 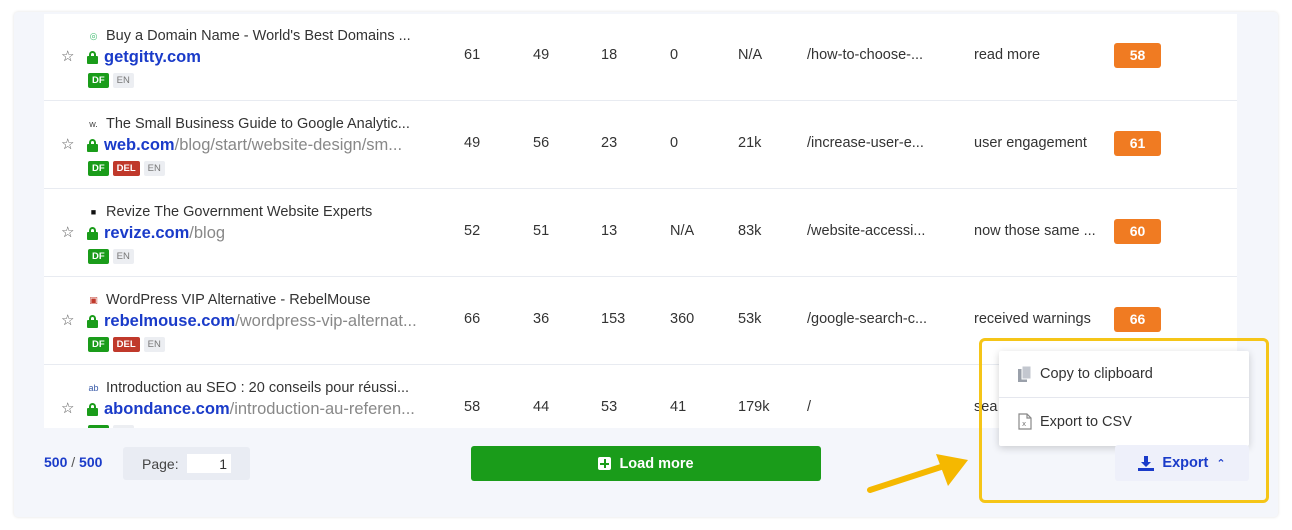 I want to click on cell-c5: 53k, so click(x=750, y=319).